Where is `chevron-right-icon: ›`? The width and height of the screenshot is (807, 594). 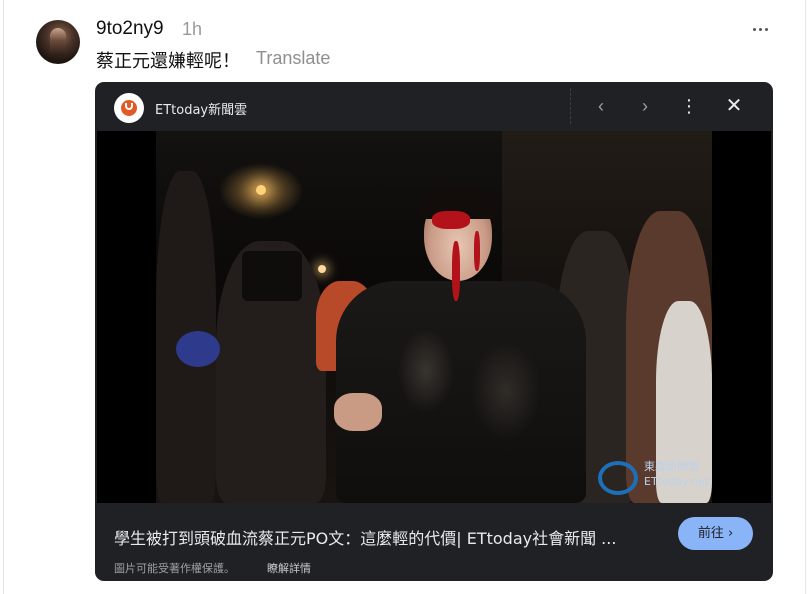
chevron-right-icon: › is located at coordinates (645, 106).